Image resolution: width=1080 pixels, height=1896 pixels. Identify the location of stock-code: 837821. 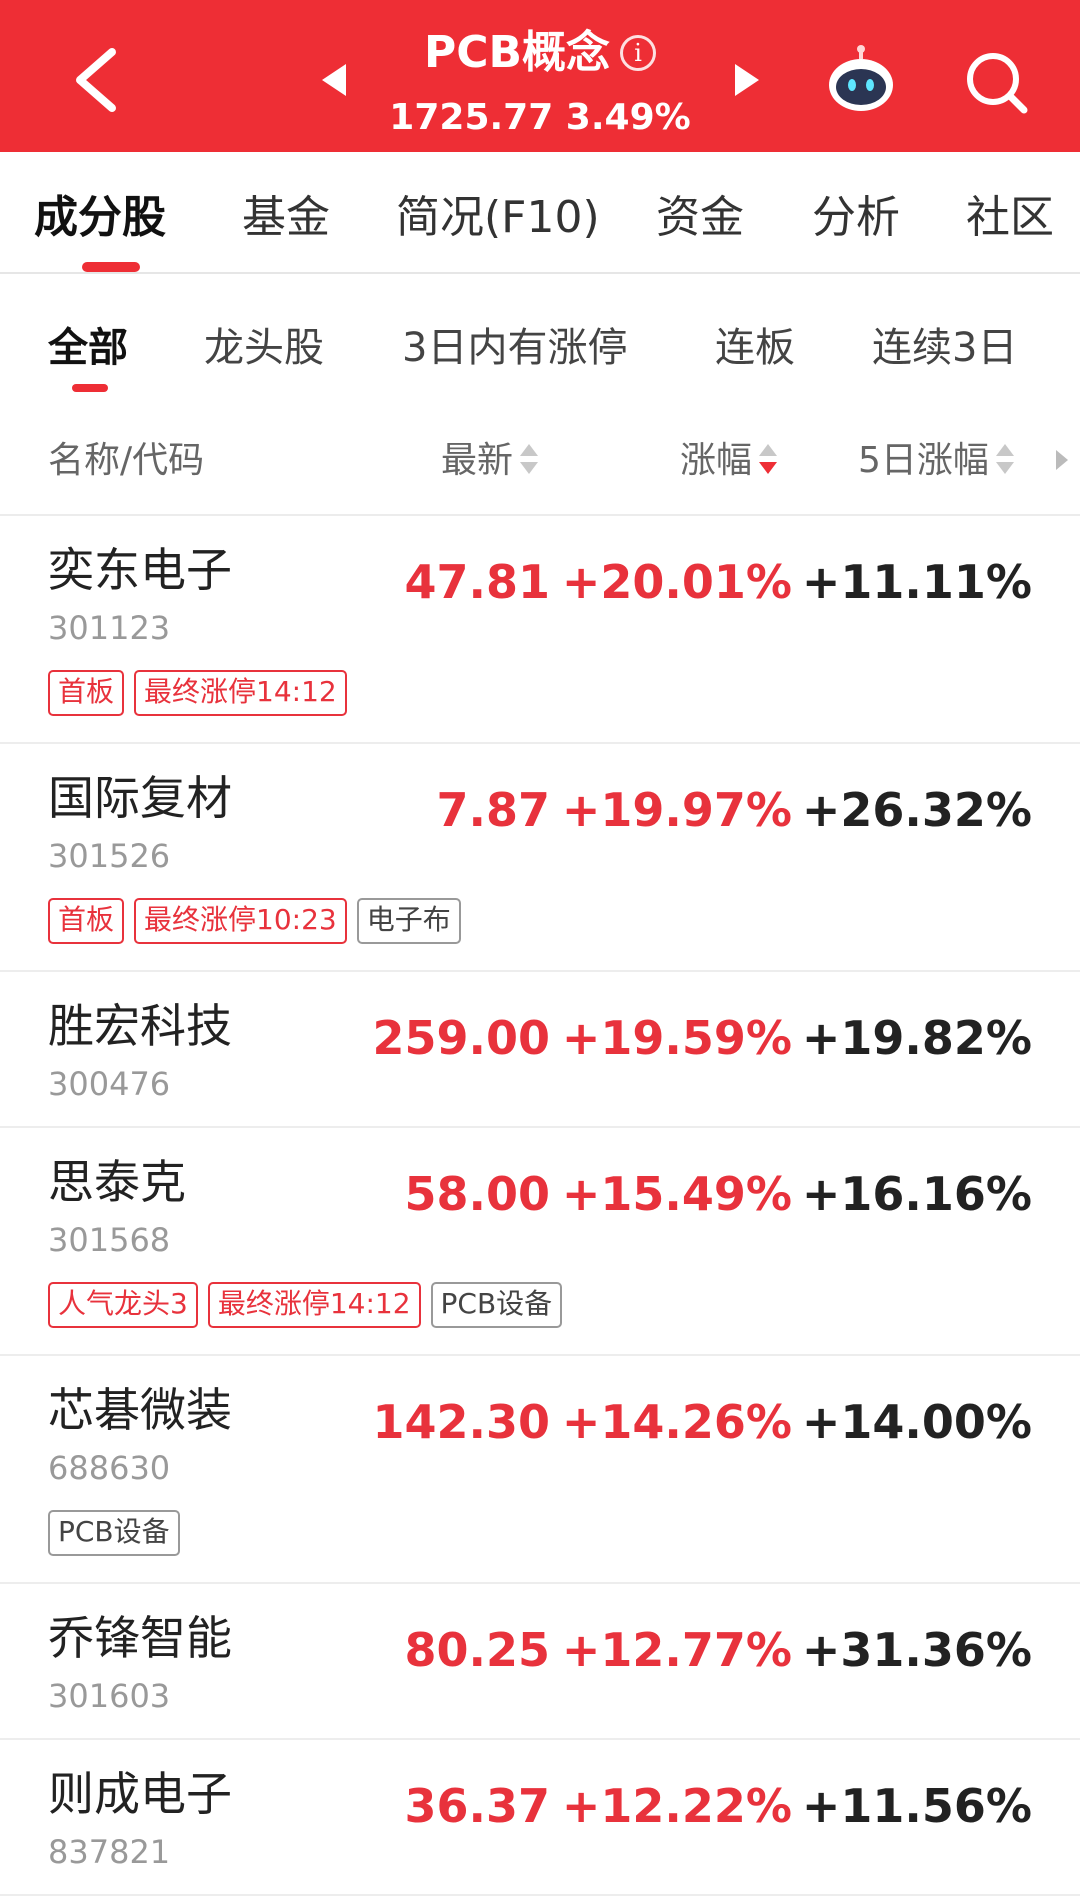
(109, 1852).